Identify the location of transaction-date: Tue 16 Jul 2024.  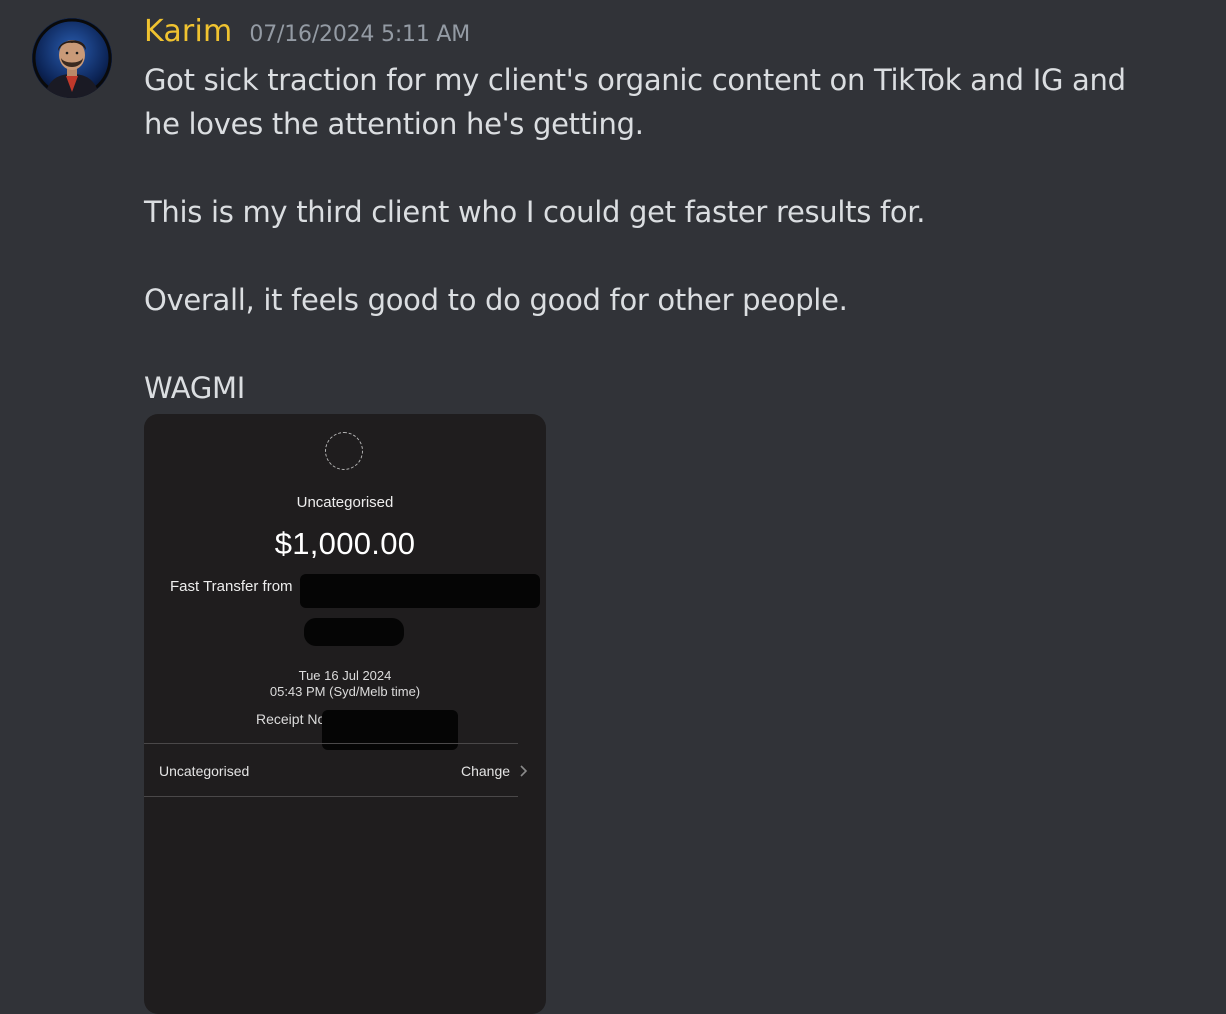
(345, 675).